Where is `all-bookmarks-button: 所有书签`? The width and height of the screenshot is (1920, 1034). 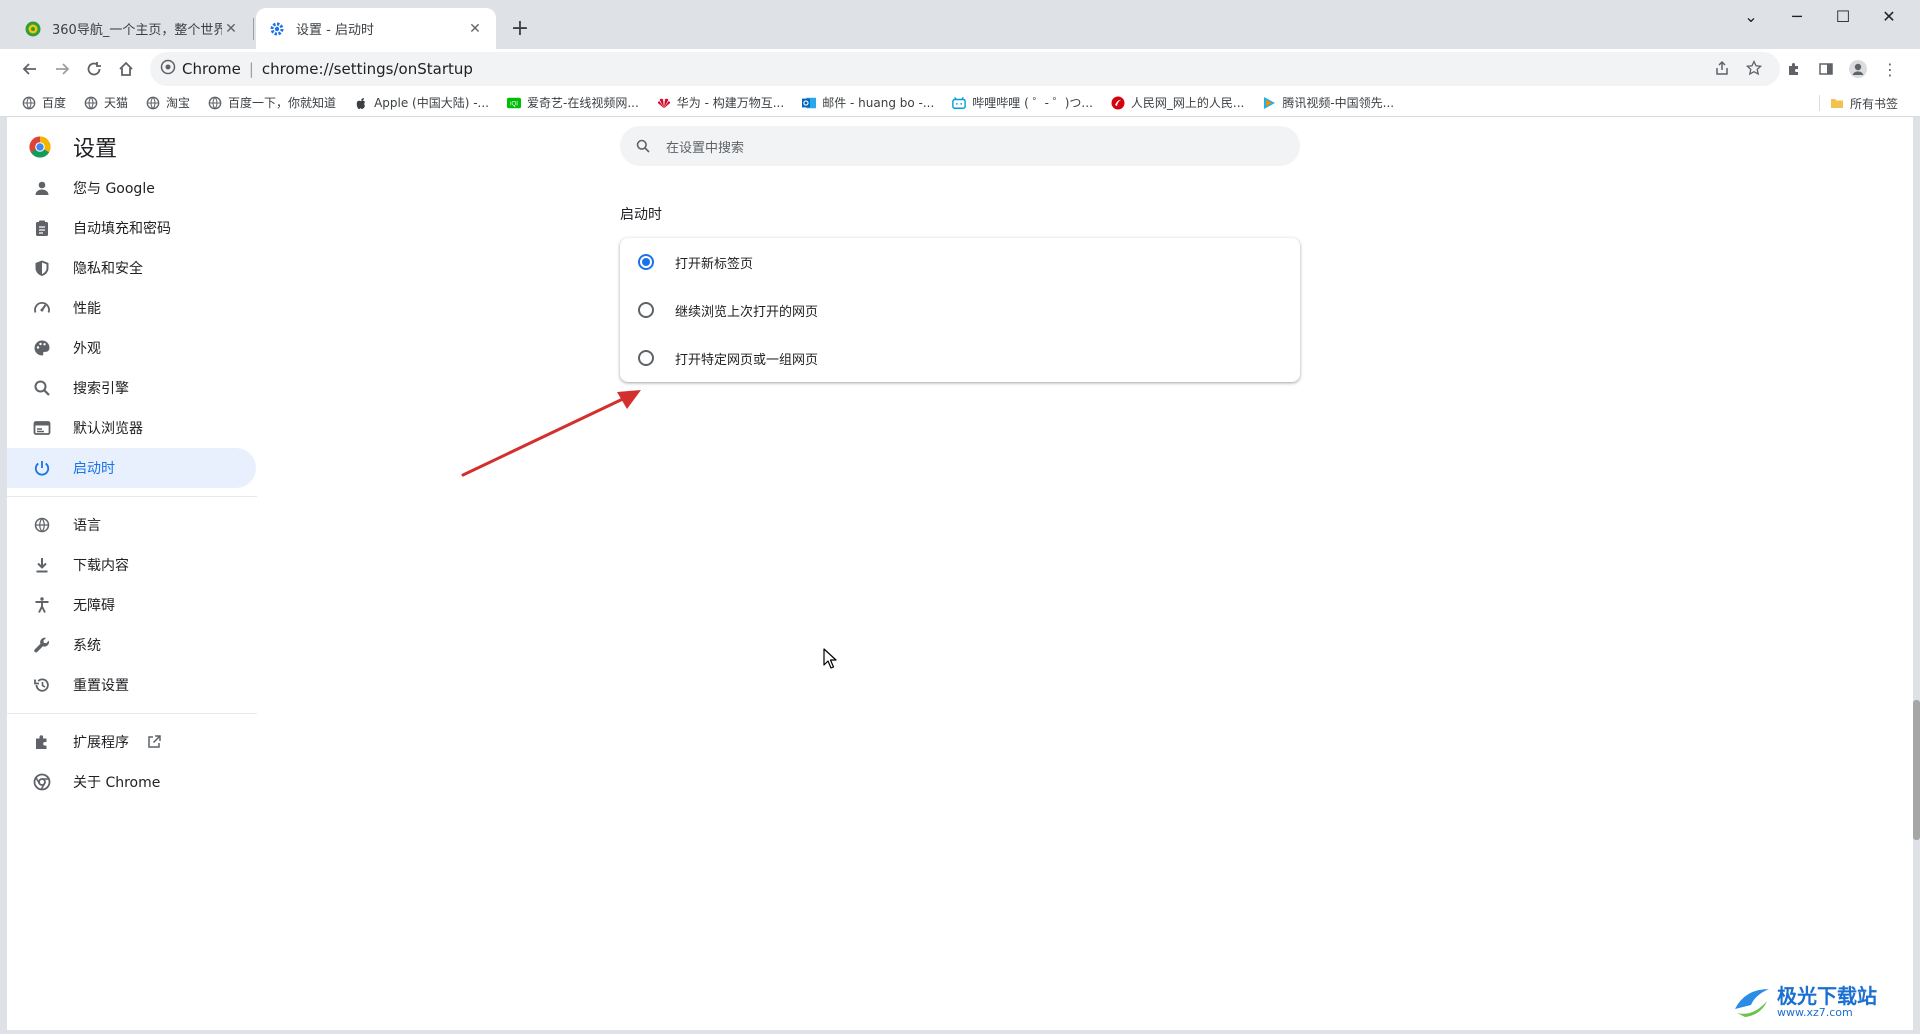
all-bookmarks-button: 所有书签 is located at coordinates (1864, 103).